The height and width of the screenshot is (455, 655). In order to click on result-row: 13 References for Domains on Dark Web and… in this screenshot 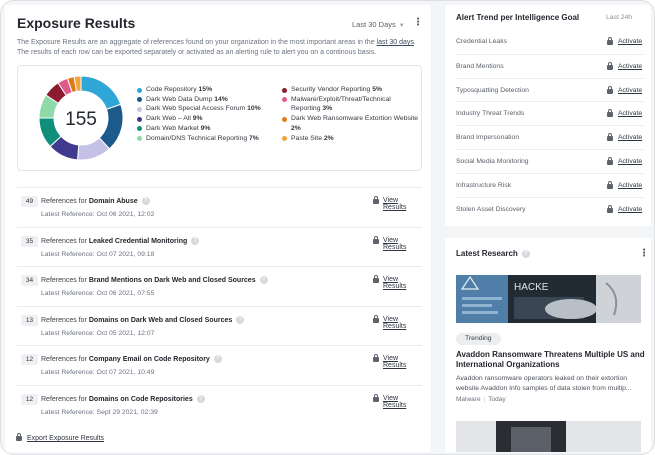, I will do `click(219, 325)`.